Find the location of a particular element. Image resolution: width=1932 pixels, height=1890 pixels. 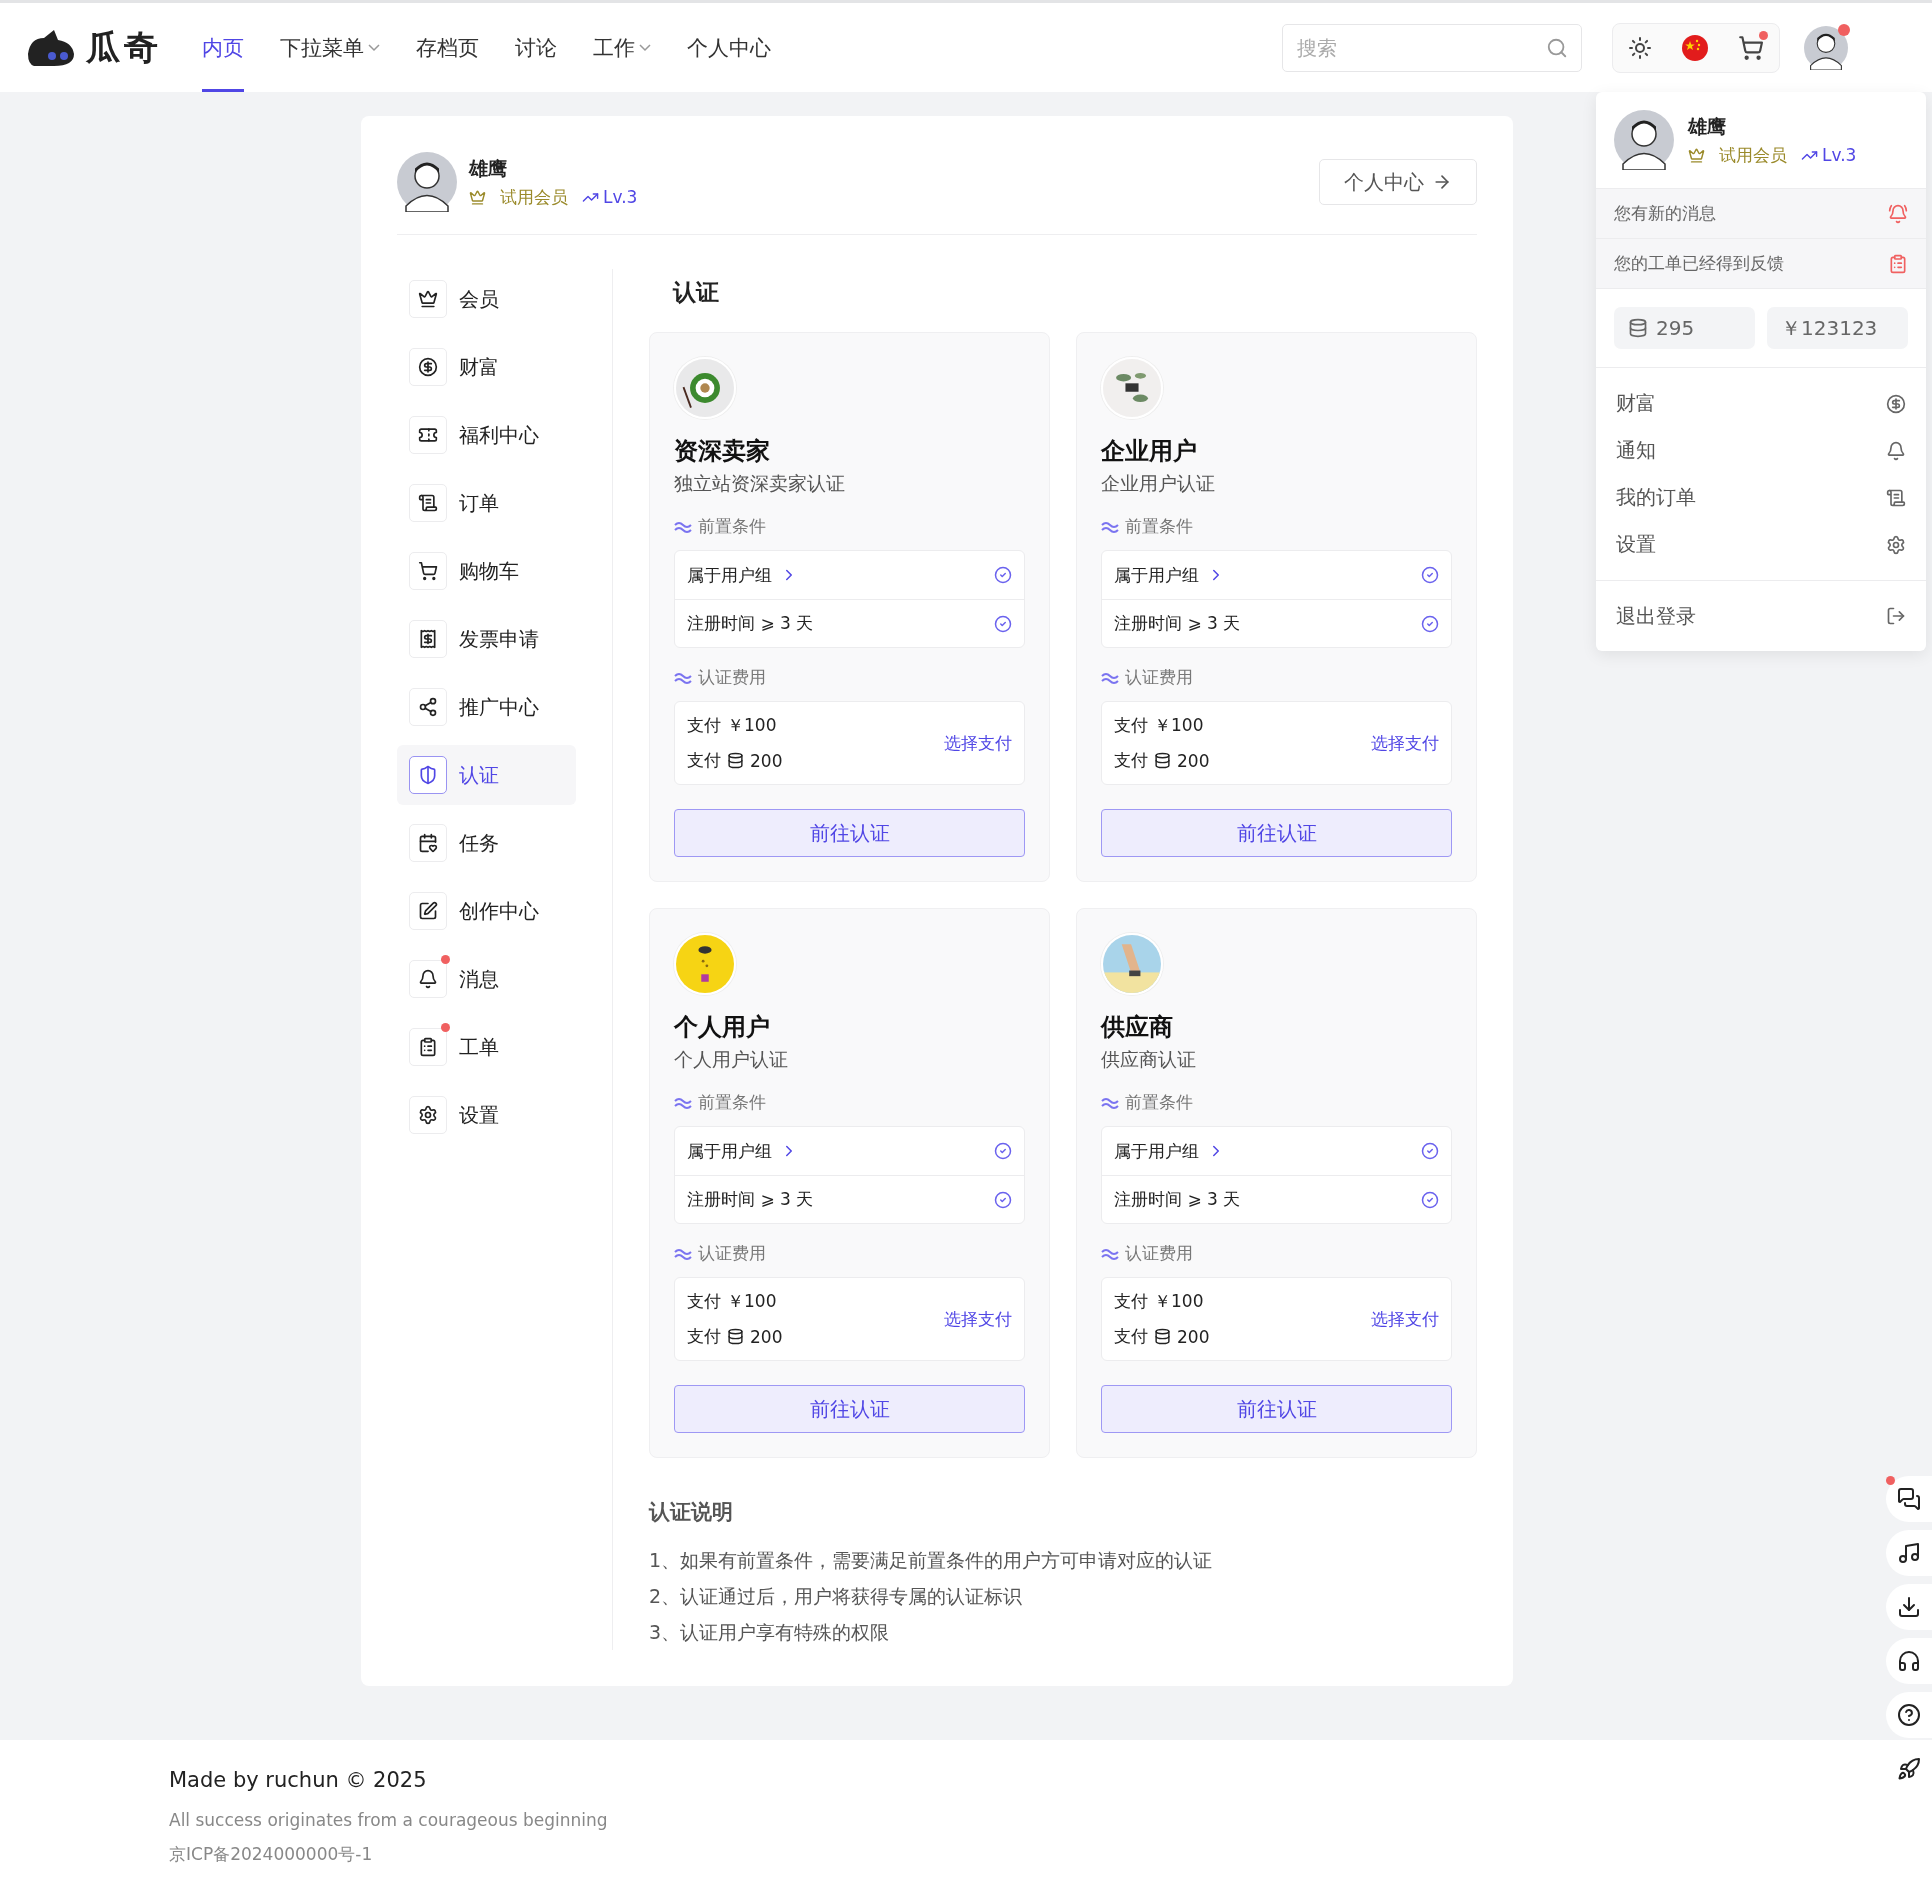

download-icon is located at coordinates (1909, 1607).